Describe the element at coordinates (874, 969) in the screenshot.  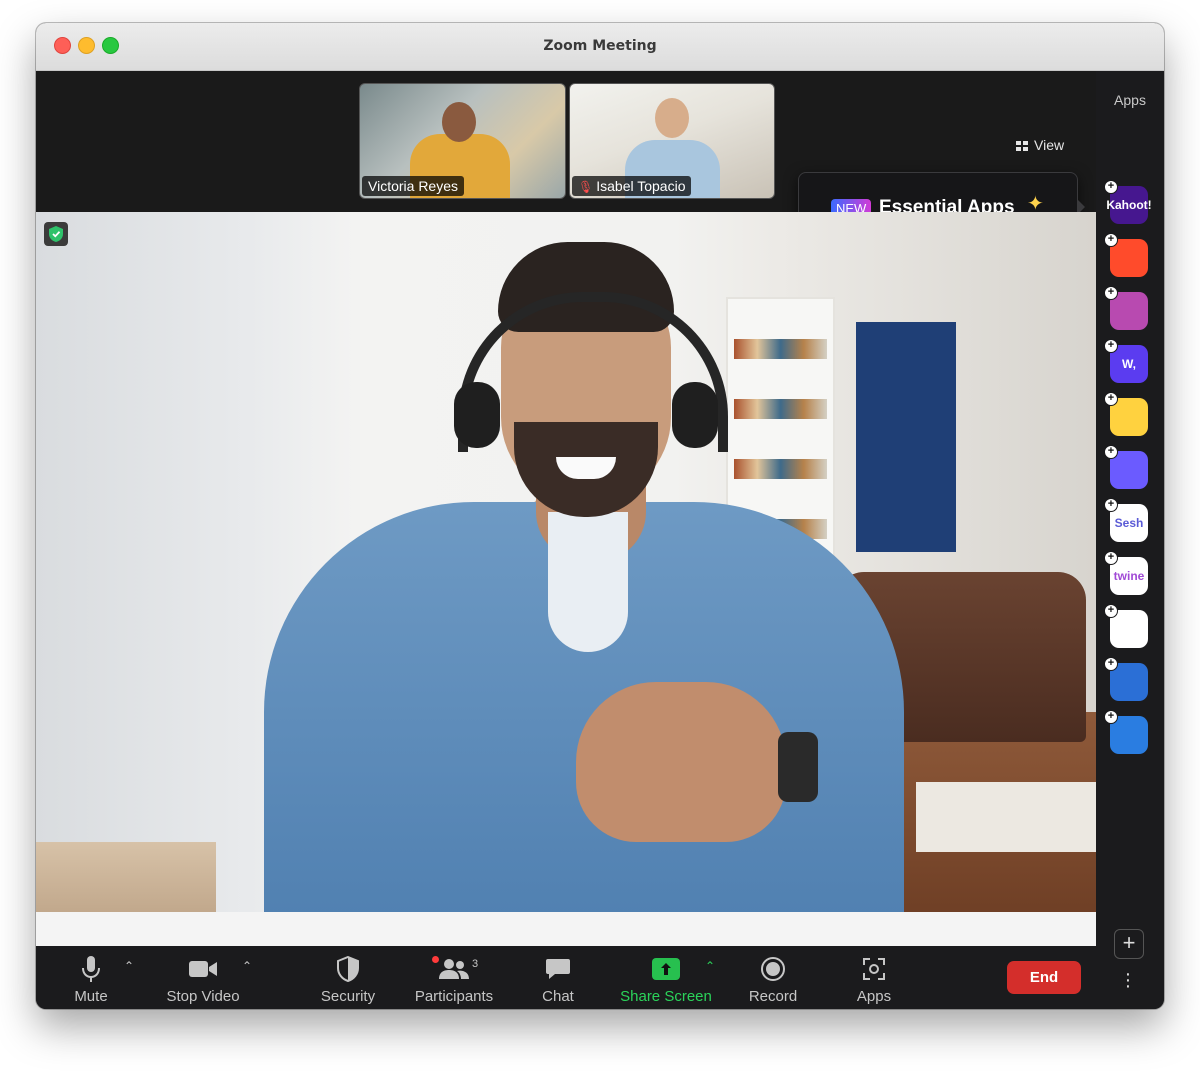
I see `apps-icon` at that location.